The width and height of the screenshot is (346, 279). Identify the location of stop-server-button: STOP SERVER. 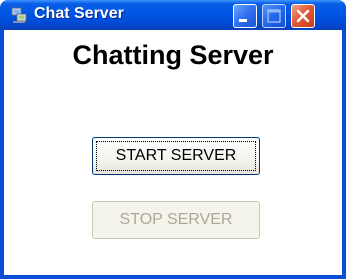
(176, 220).